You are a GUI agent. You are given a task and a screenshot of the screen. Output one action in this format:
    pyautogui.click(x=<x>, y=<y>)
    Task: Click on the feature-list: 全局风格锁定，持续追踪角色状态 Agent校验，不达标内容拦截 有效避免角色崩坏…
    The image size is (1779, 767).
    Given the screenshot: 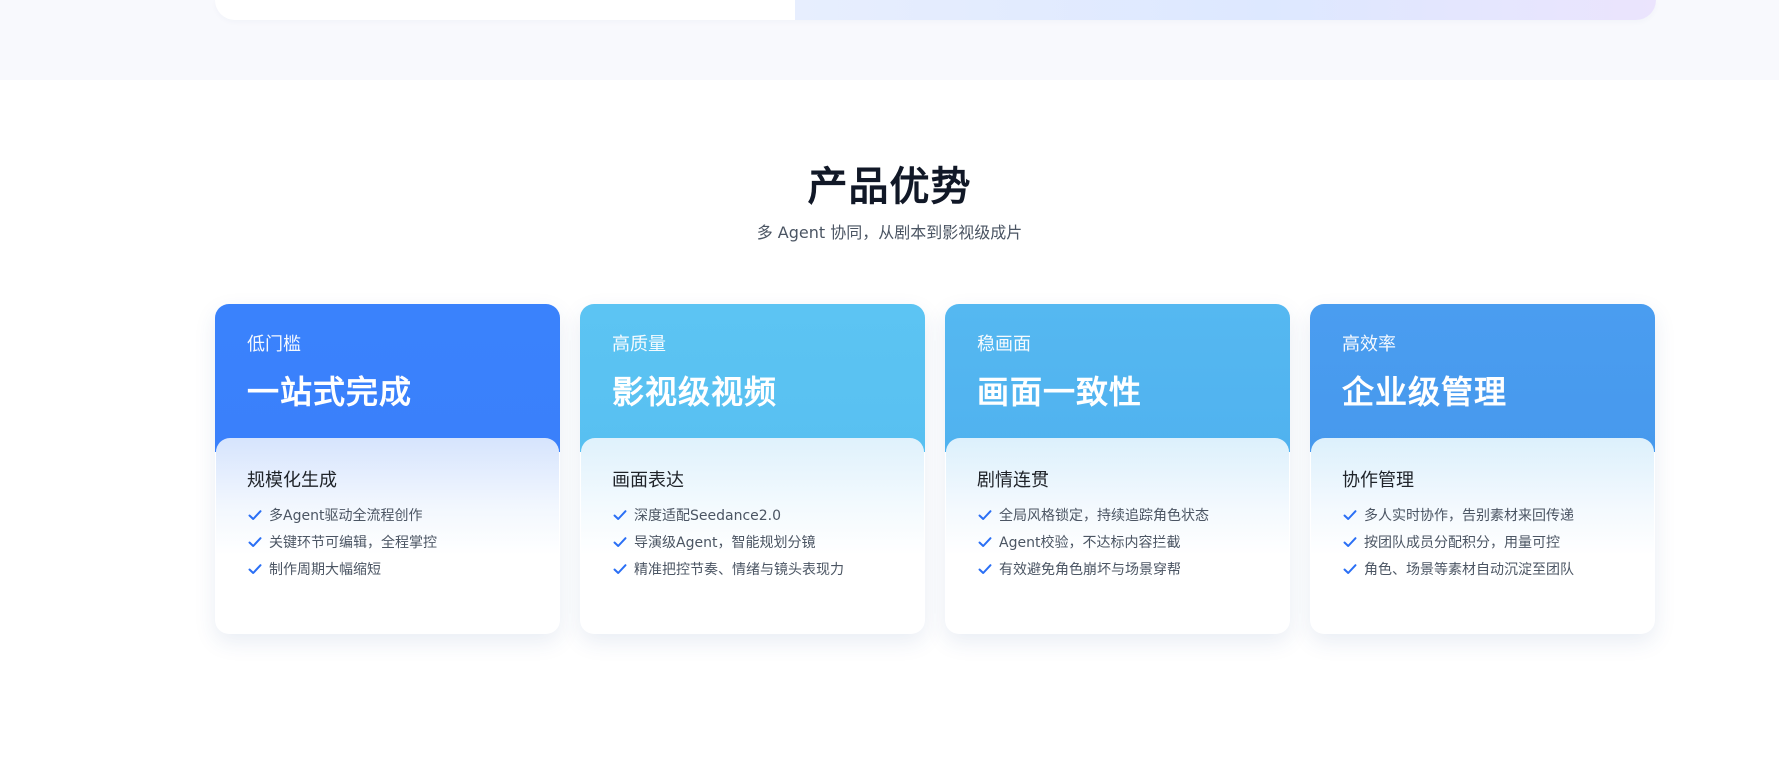 What is the action you would take?
    pyautogui.click(x=1093, y=541)
    